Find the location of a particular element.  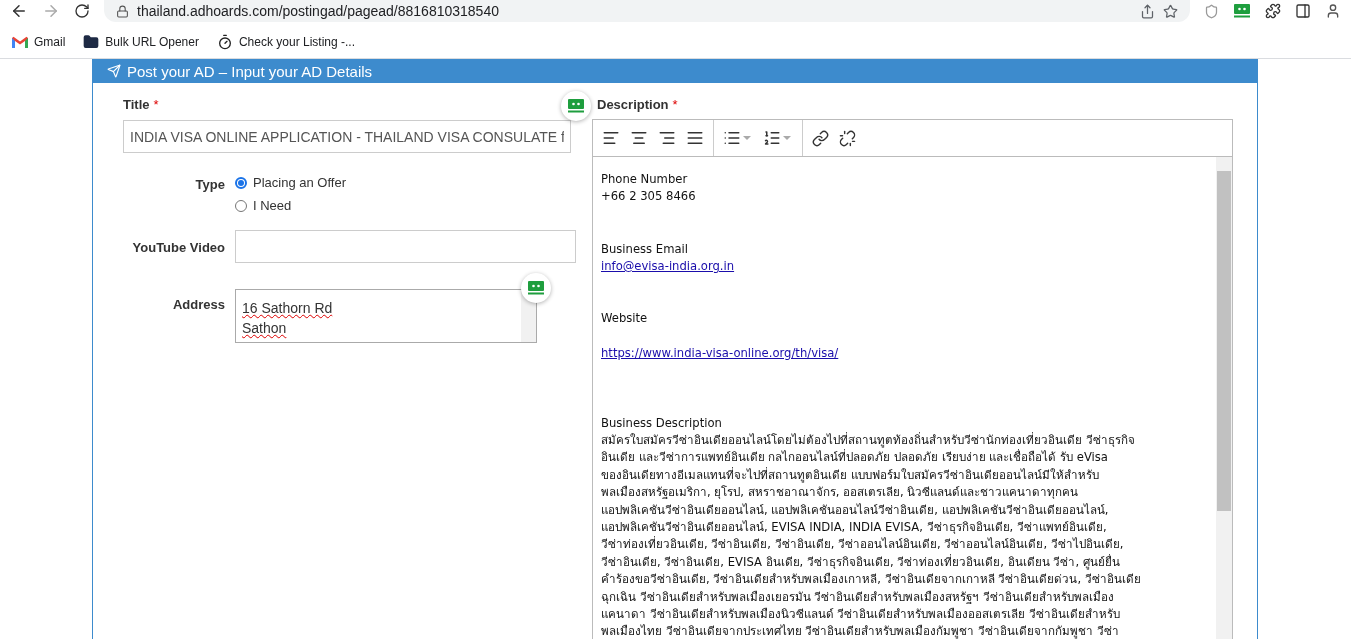

radio-option: Placing an Offer is located at coordinates (290, 182).